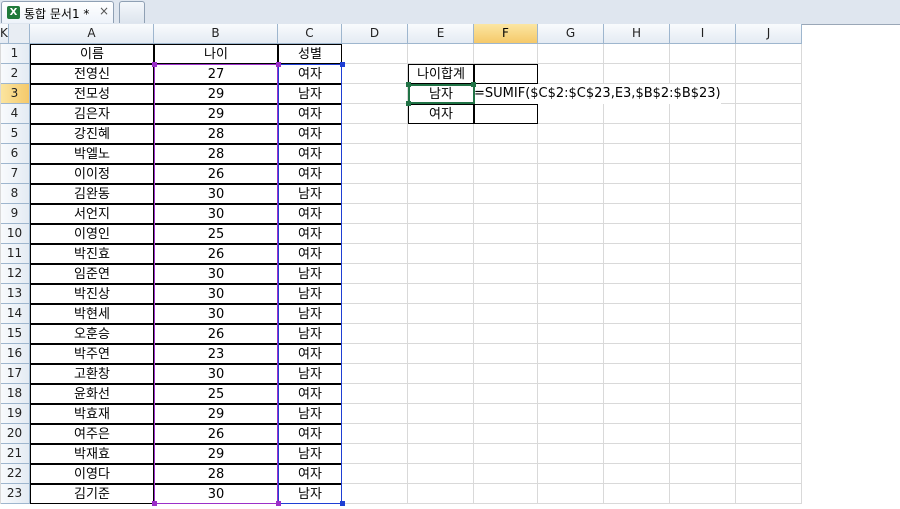 The height and width of the screenshot is (509, 900). I want to click on row-header-5: 5, so click(15, 134).